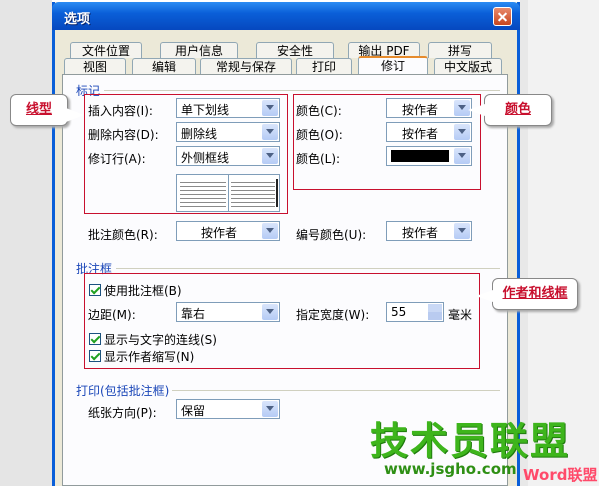 The image size is (599, 486). I want to click on balloons-divider, so click(308, 268).